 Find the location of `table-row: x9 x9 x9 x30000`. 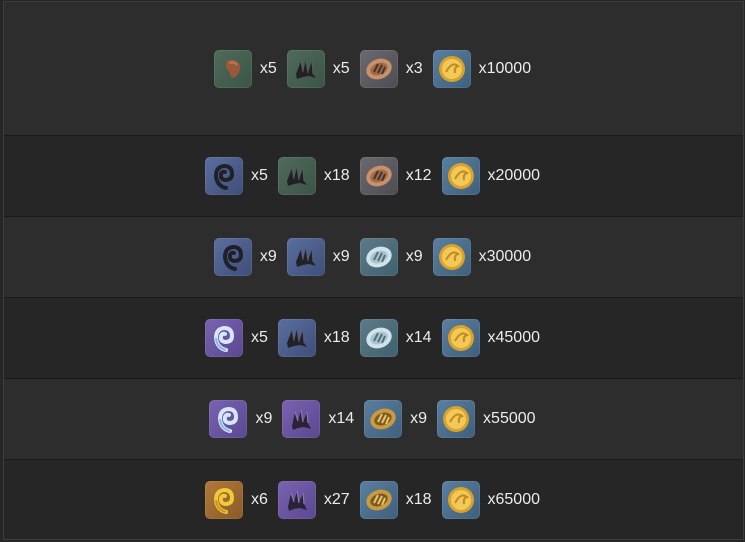

table-row: x9 x9 x9 x30000 is located at coordinates (373, 257).